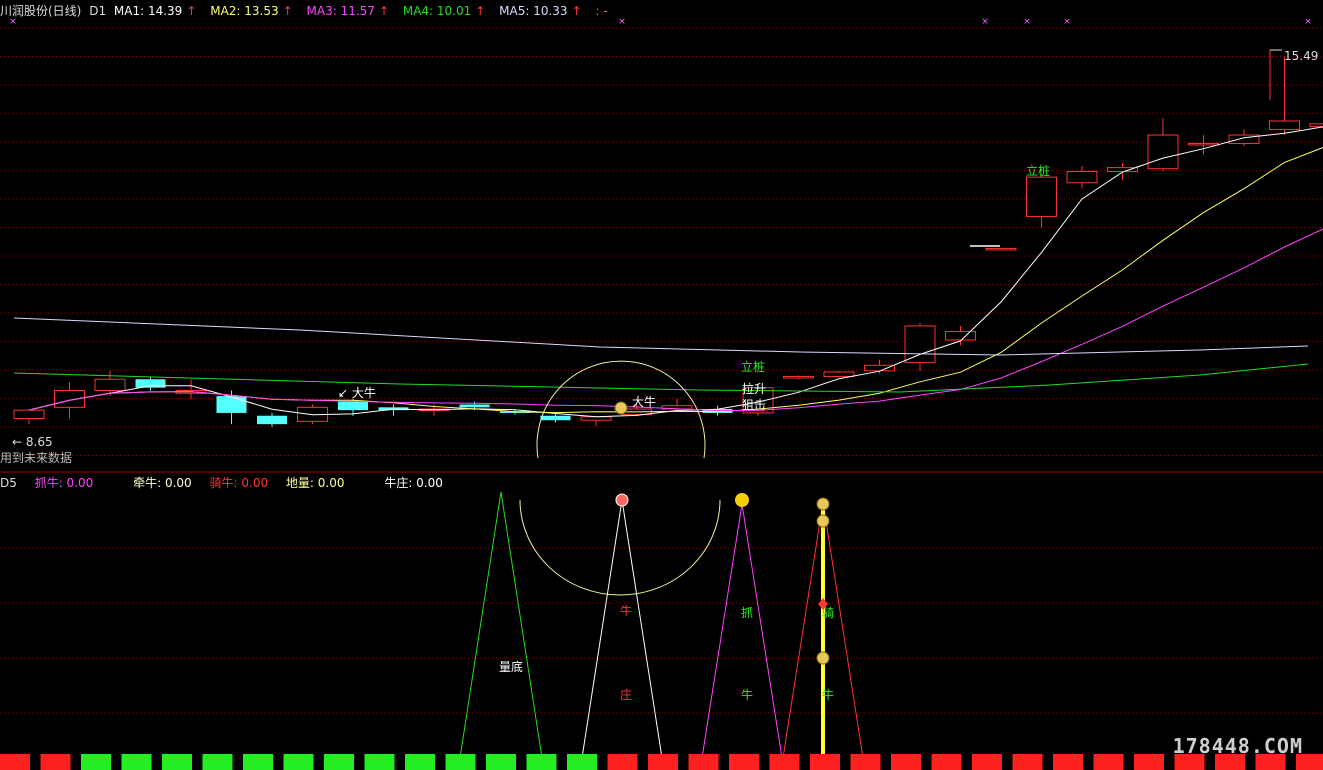 This screenshot has height=770, width=1323. Describe the element at coordinates (626, 611) in the screenshot. I see `label-niu-red: 牛` at that location.